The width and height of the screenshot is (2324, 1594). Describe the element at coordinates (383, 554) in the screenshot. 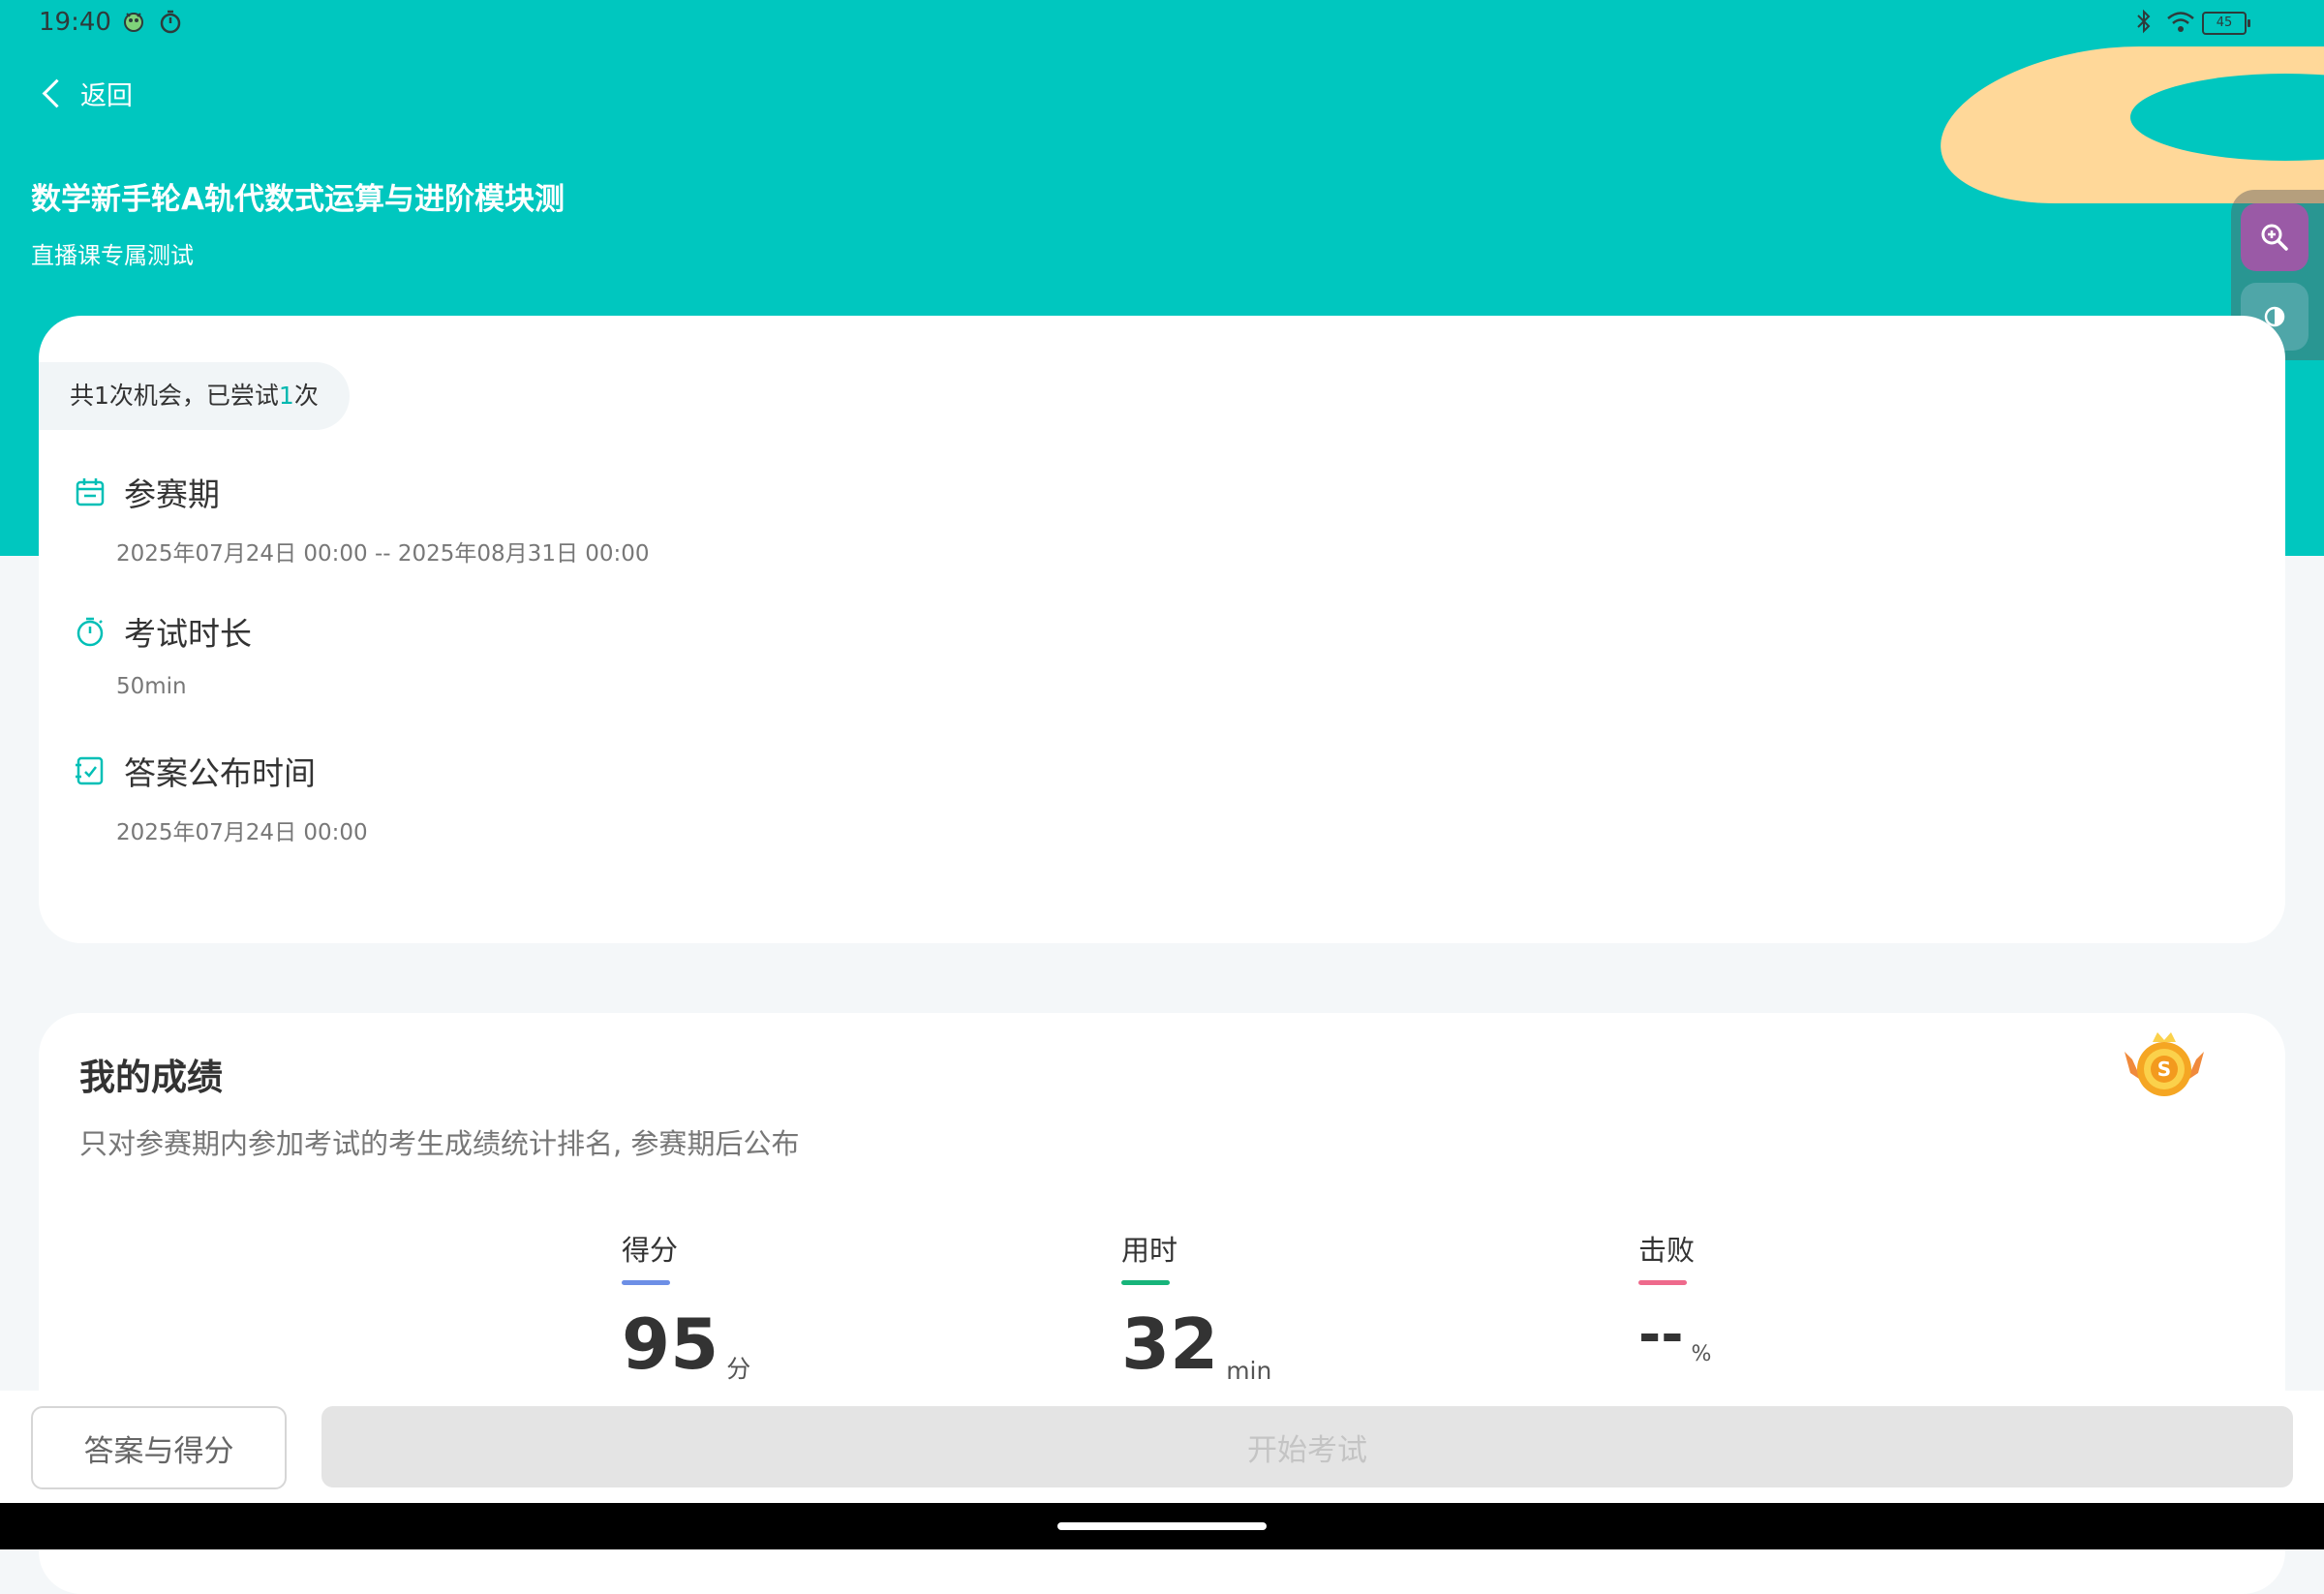

I see `period-value: 2025年07月24日 00:00 -- 2025年08月31日 00:00` at that location.